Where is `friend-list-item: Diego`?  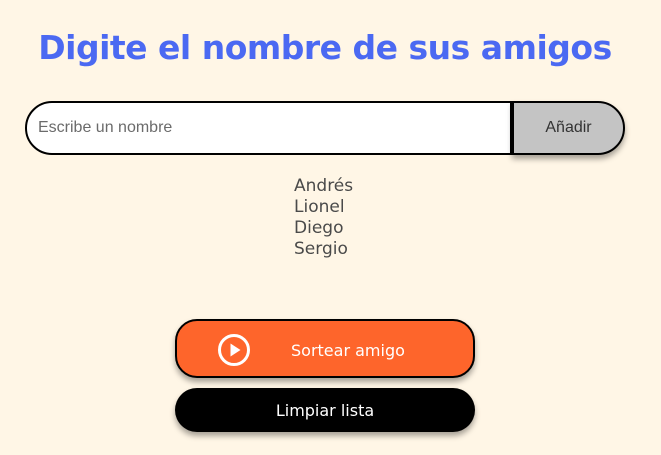 friend-list-item: Diego is located at coordinates (319, 228).